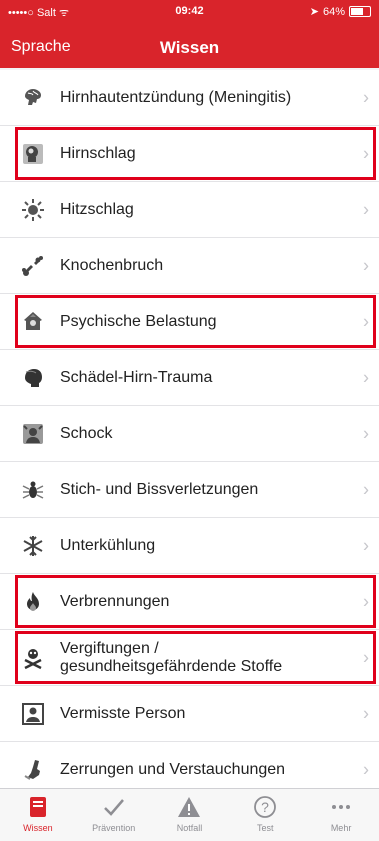  I want to click on book-icon, so click(38, 807).